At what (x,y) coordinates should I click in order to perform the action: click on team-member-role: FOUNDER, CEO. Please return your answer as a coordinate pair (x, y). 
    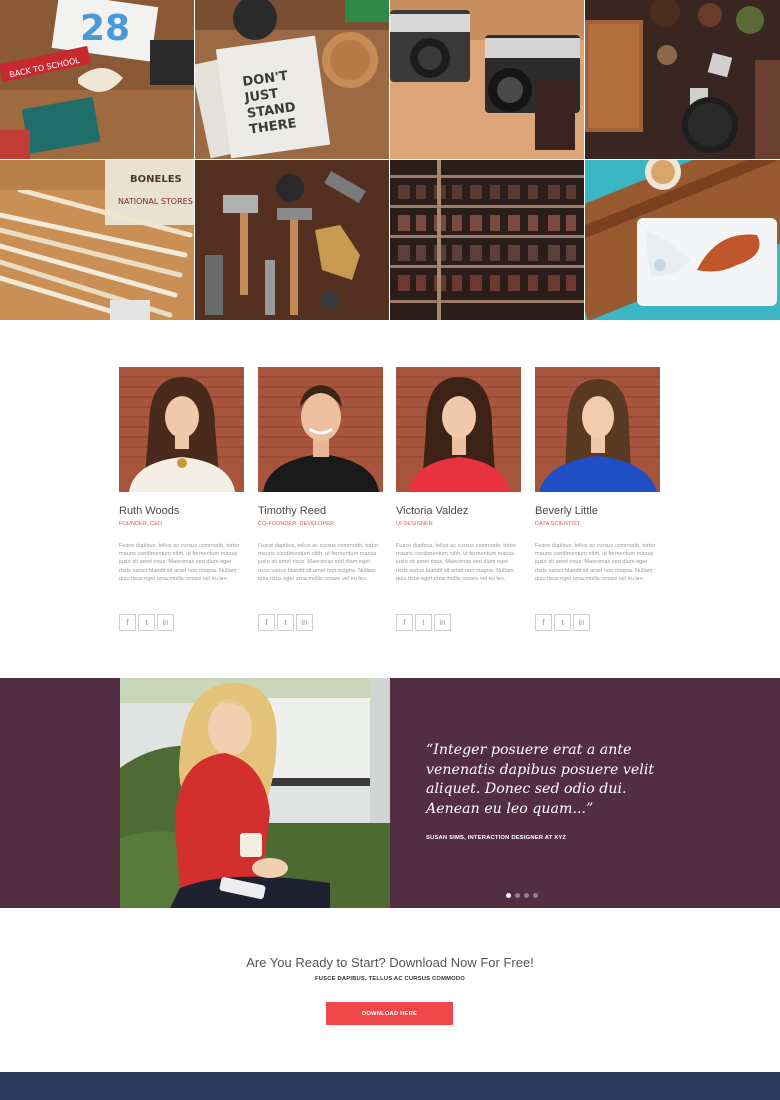
    Looking at the image, I should click on (141, 524).